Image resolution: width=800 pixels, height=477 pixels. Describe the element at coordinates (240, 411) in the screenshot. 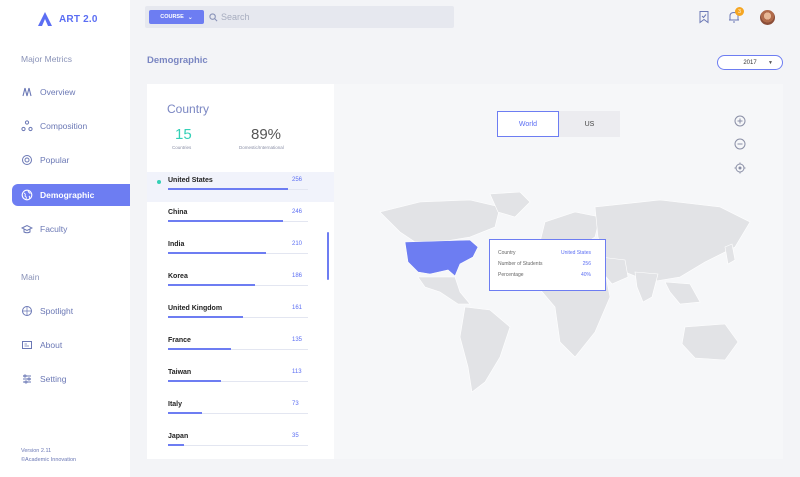

I see `list-item: Italy 73` at that location.